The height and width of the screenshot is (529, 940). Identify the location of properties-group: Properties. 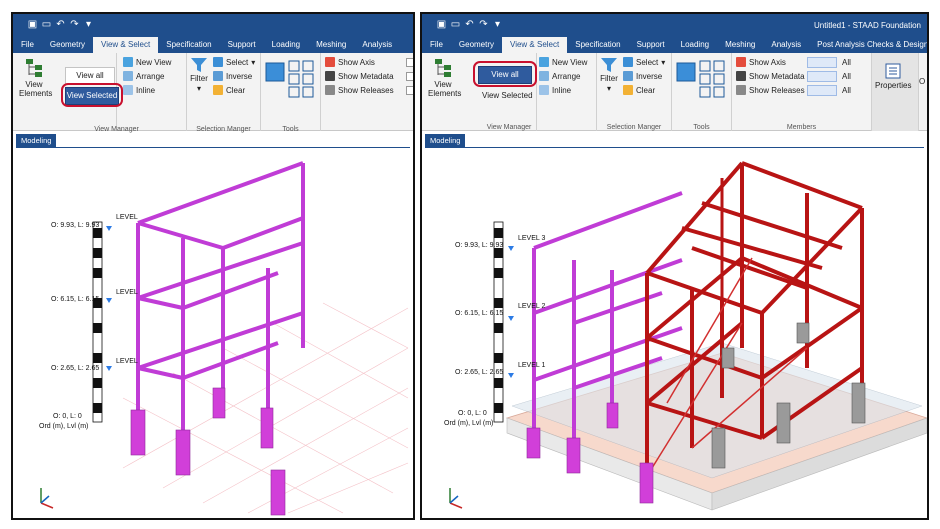
(895, 92).